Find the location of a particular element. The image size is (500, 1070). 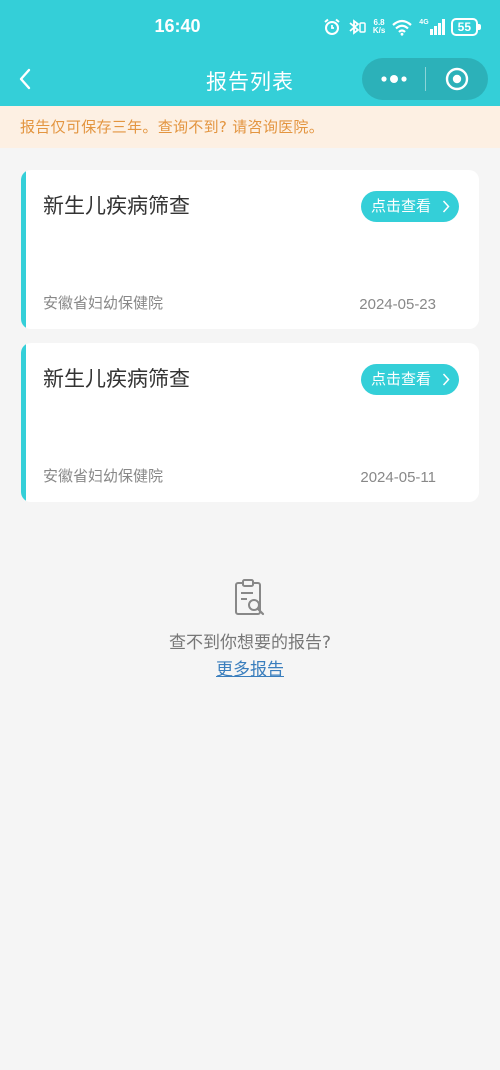

notice-banner: 报告仅可保存三年。查询不到? 请咨询医院。 is located at coordinates (250, 127).